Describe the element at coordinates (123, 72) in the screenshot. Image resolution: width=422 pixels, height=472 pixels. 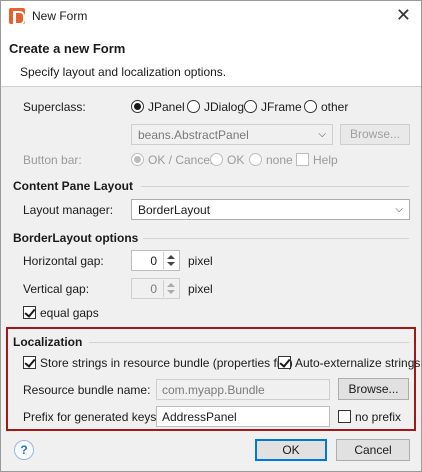
I see `header-subtitle: Specify layout and localization options.` at that location.